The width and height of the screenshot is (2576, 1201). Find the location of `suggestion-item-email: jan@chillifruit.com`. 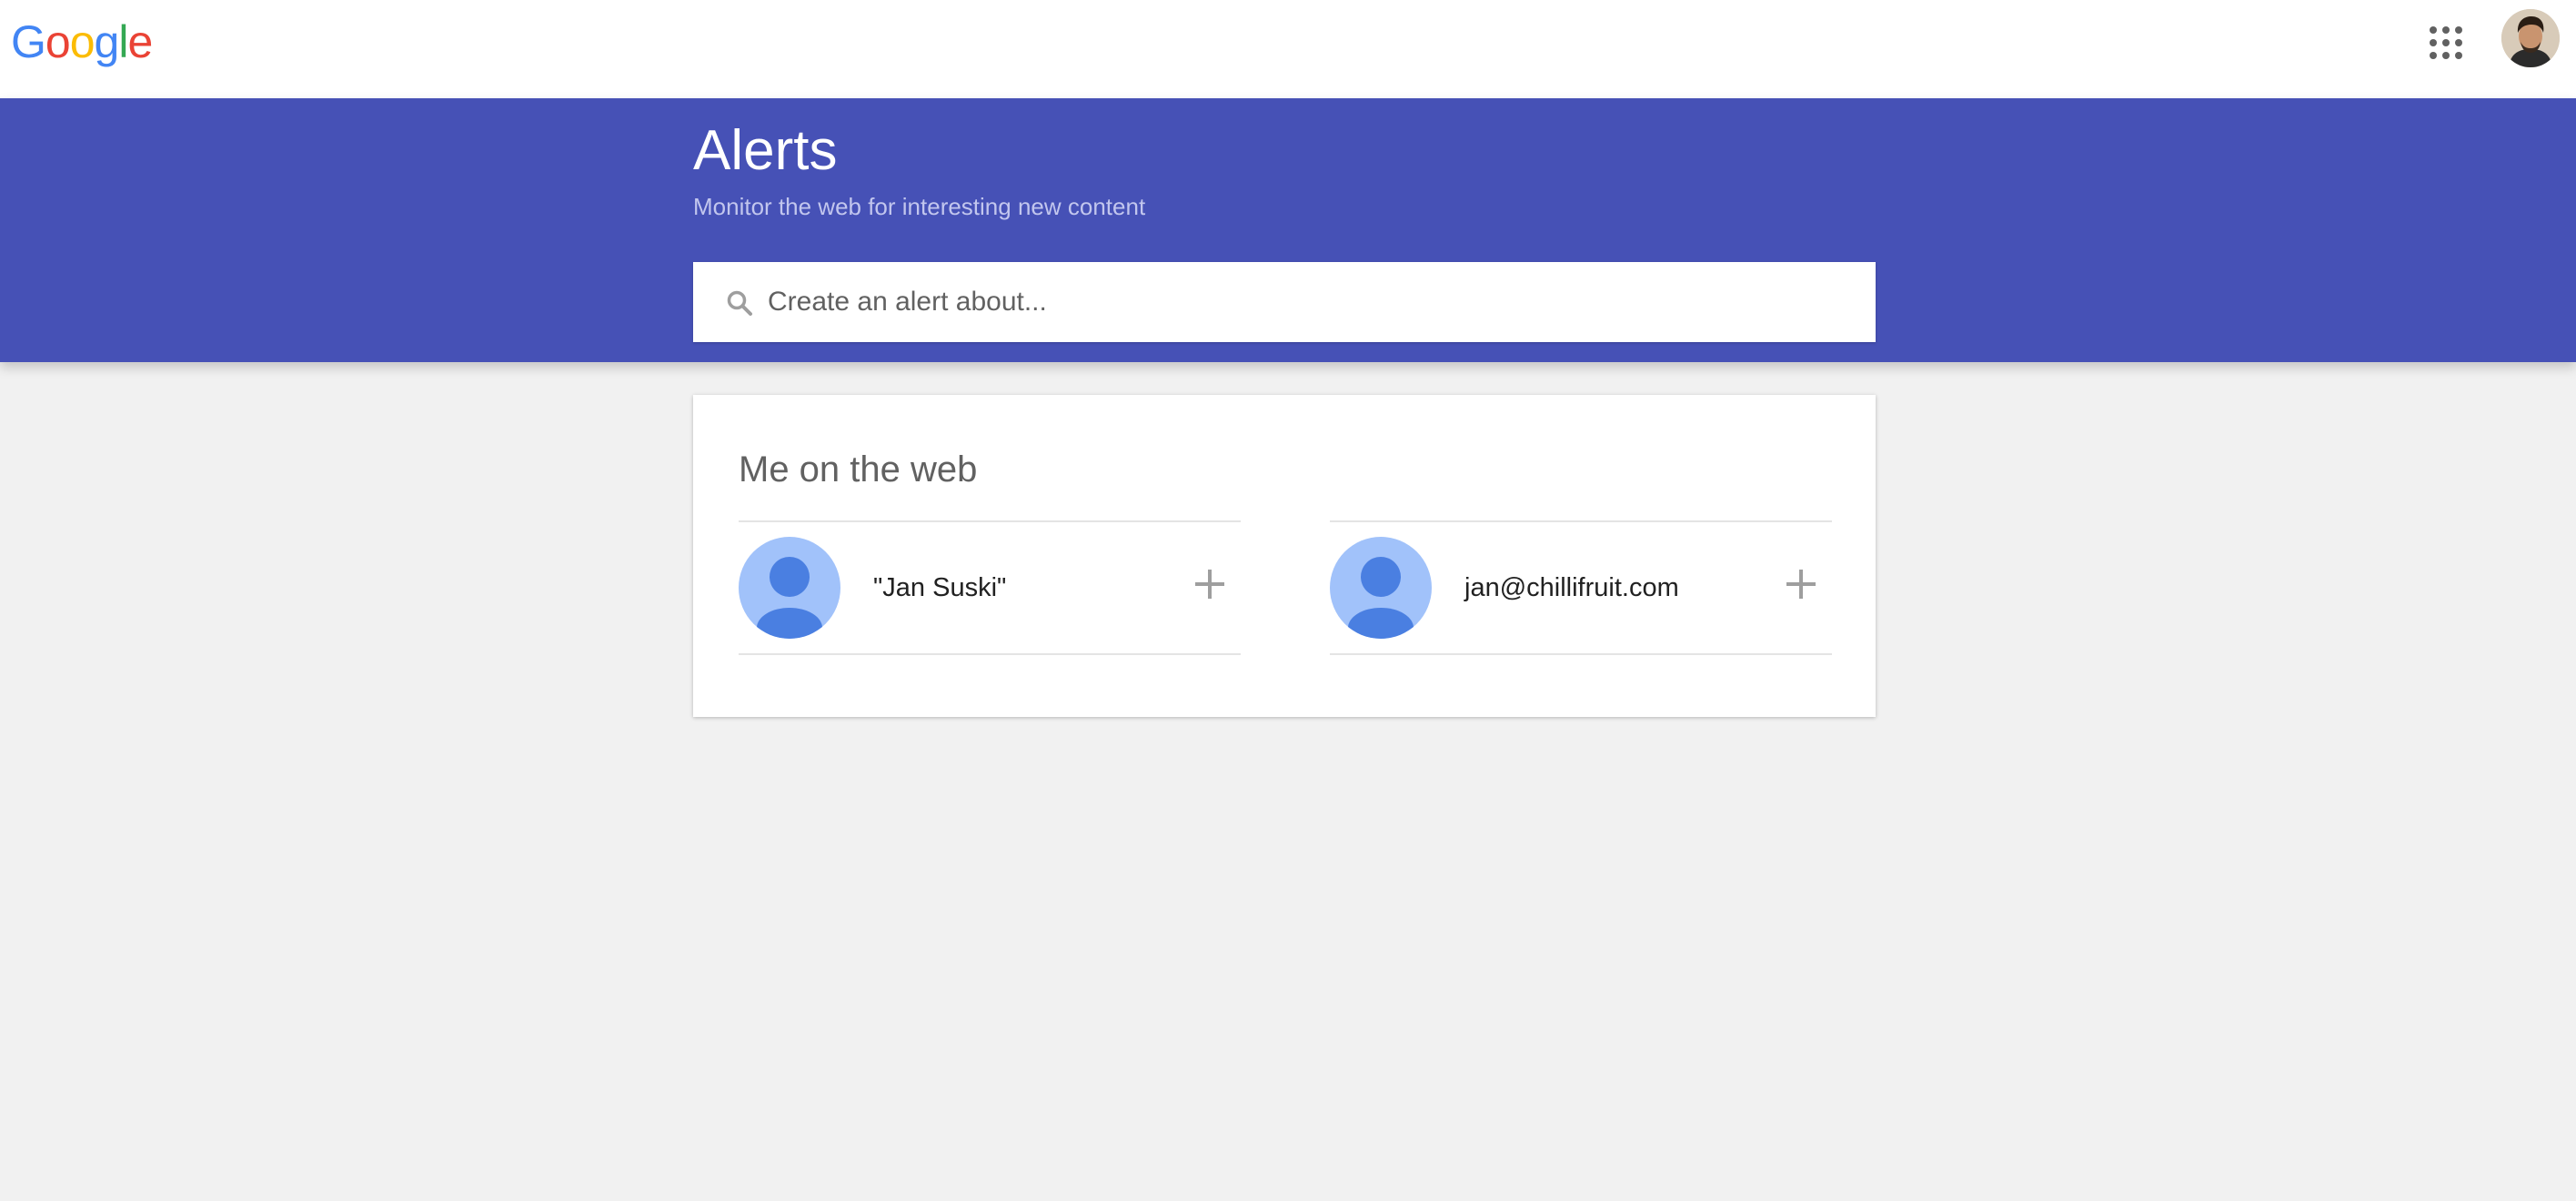

suggestion-item-email: jan@chillifruit.com is located at coordinates (1581, 587).